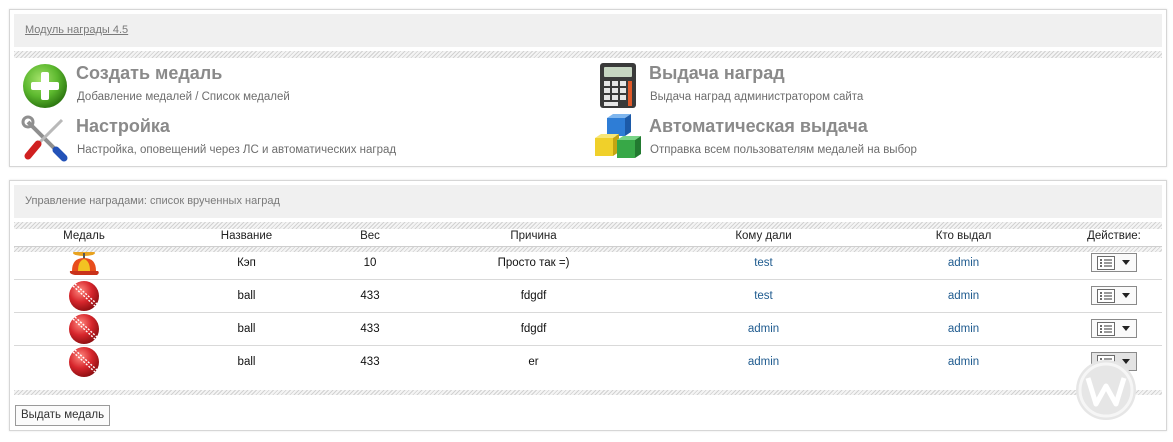 This screenshot has height=442, width=1173. I want to click on column-header-weight: Вес, so click(370, 236).